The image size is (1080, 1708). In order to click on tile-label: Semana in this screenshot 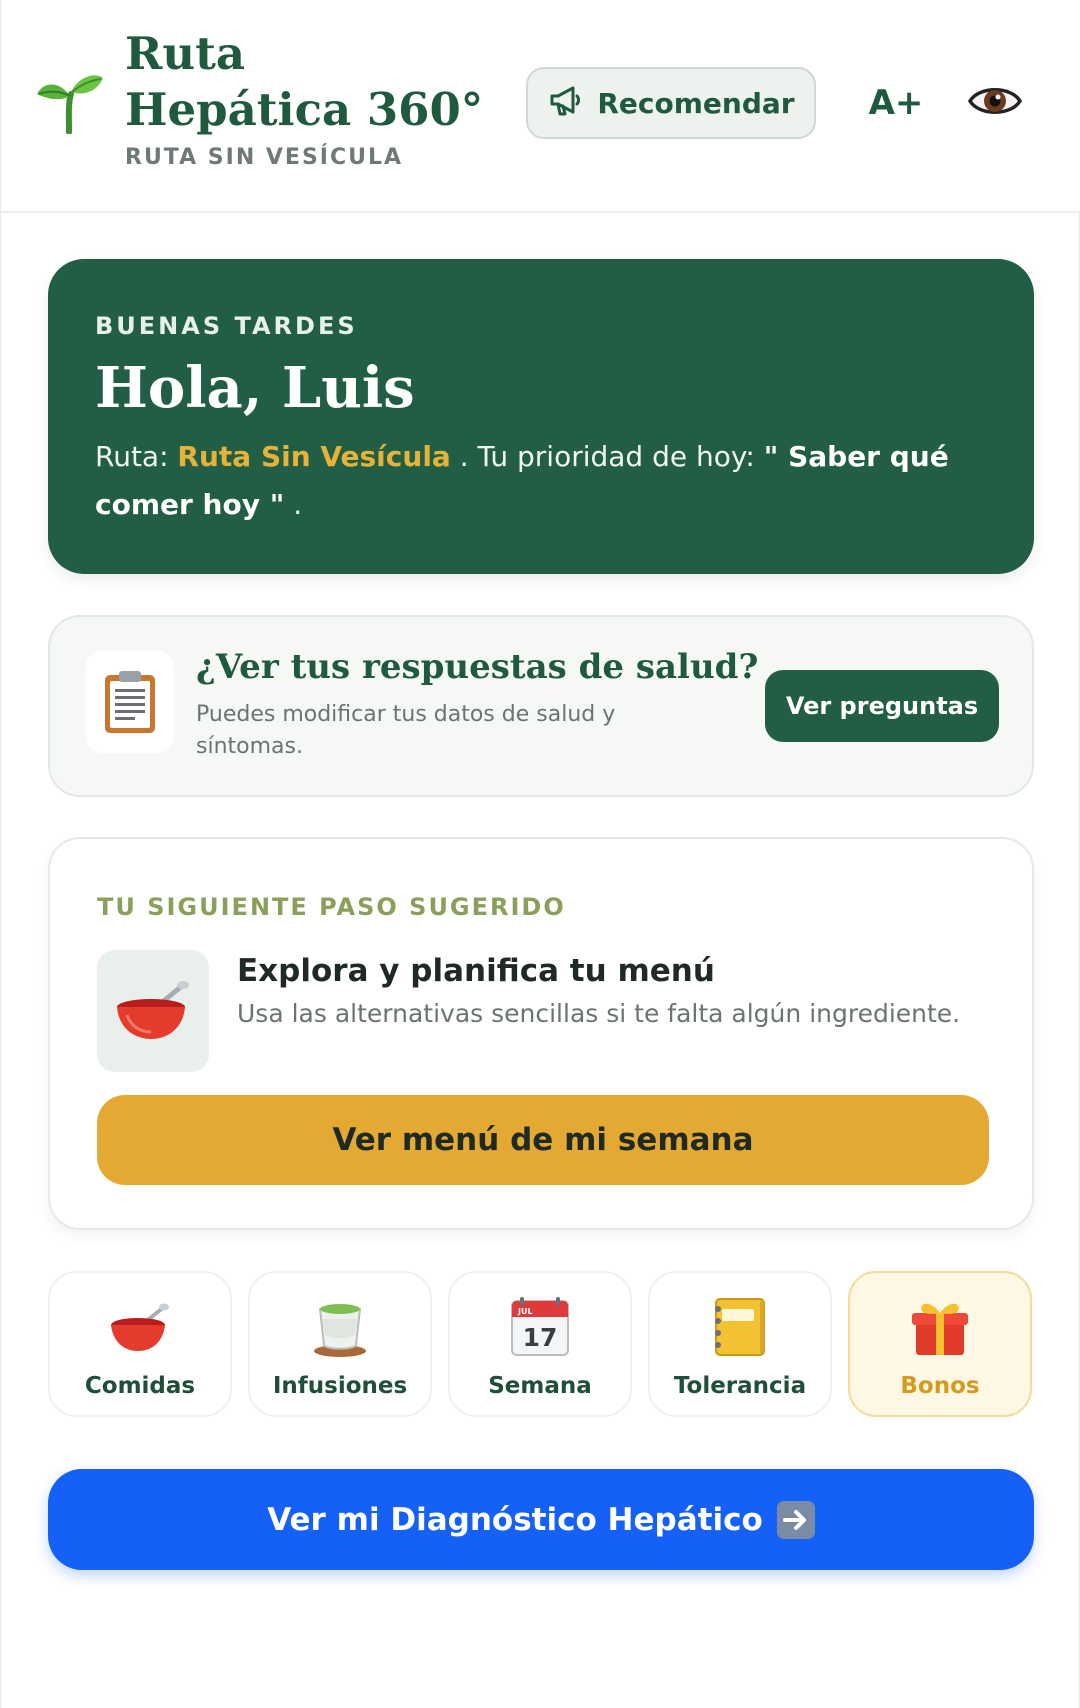, I will do `click(540, 1386)`.